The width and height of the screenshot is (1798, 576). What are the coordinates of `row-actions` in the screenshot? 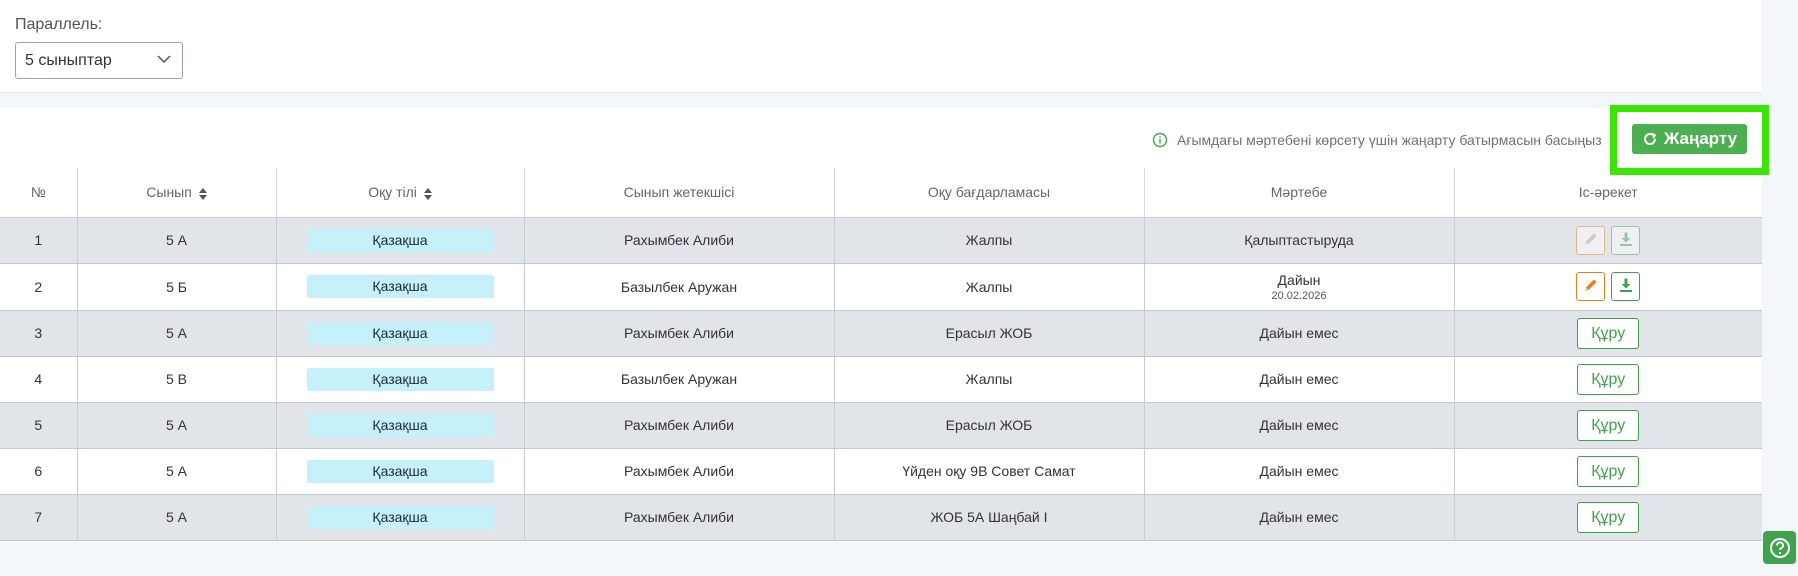 It's located at (1609, 286).